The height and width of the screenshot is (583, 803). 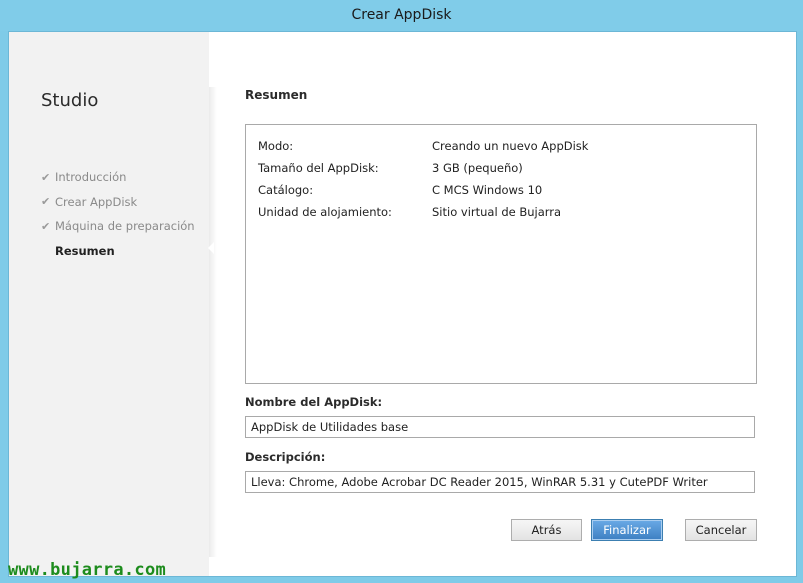 What do you see at coordinates (211, 248) in the screenshot?
I see `current-step-pointer` at bounding box center [211, 248].